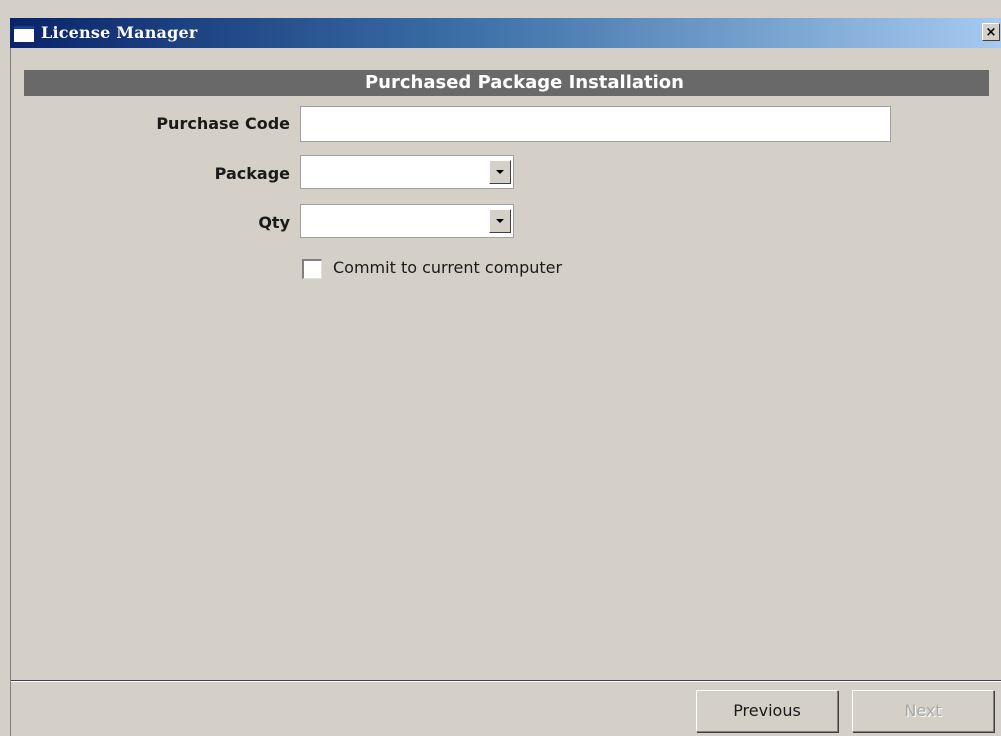 This screenshot has width=1001, height=736. I want to click on window-title: License Manager, so click(119, 32).